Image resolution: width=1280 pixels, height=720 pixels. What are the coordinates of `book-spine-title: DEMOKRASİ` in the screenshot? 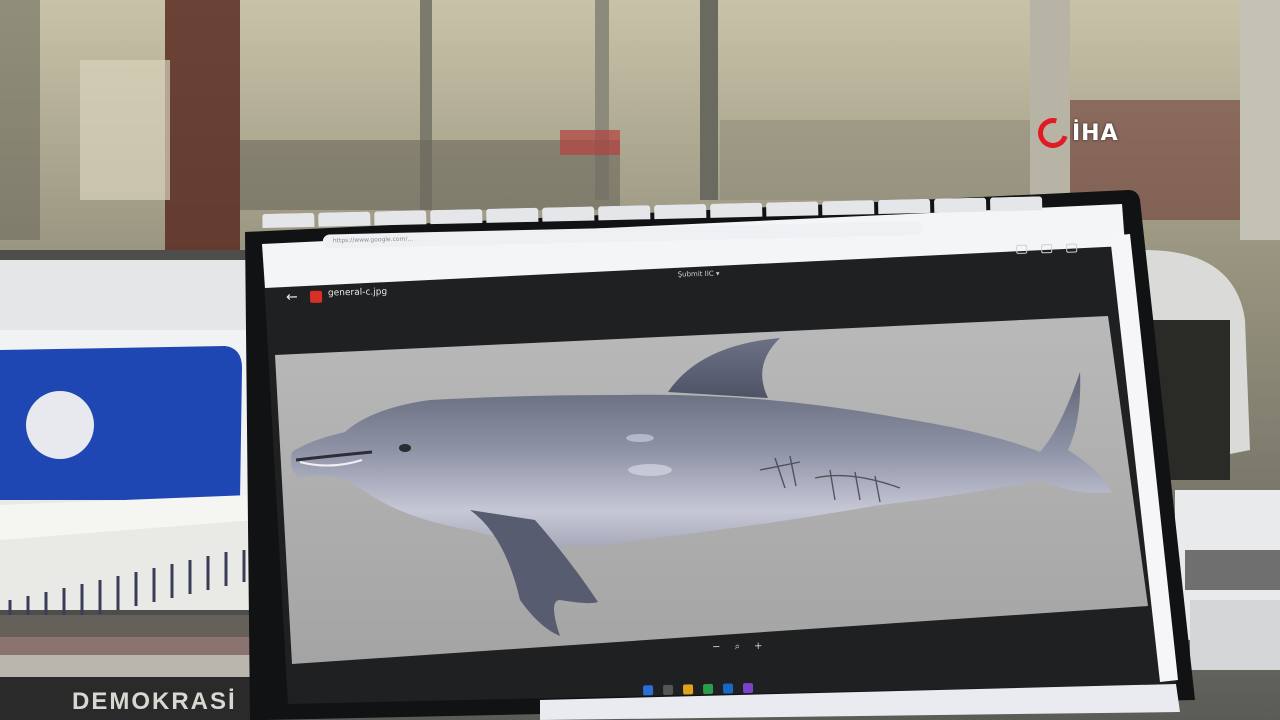 It's located at (154, 701).